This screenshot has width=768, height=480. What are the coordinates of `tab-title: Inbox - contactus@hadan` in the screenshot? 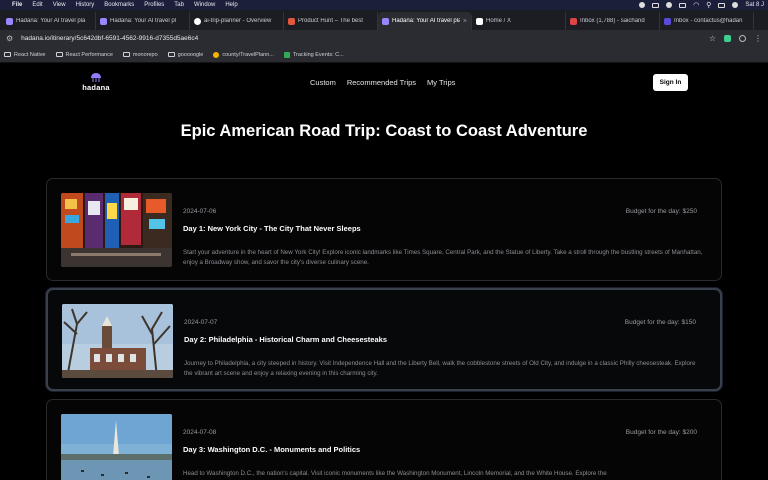 It's located at (708, 21).